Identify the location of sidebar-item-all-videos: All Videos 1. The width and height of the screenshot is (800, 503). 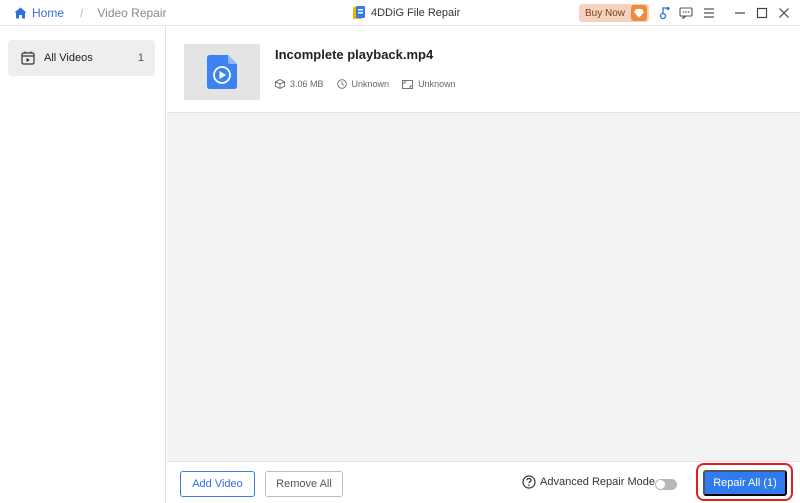
(81, 58).